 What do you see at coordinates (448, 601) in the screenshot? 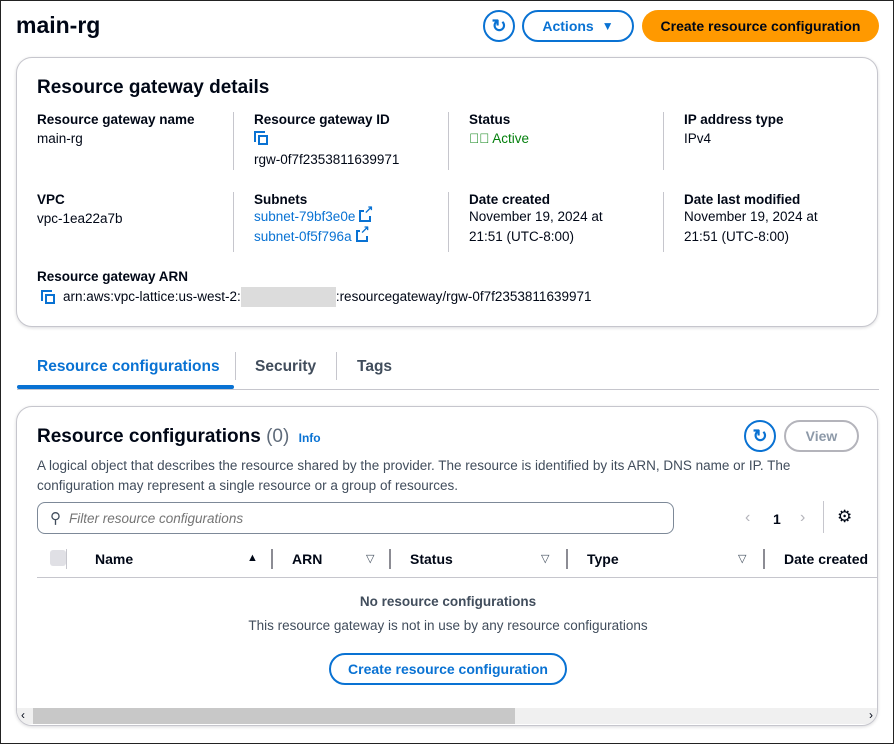
I see `empty-title: No resource configurations` at bounding box center [448, 601].